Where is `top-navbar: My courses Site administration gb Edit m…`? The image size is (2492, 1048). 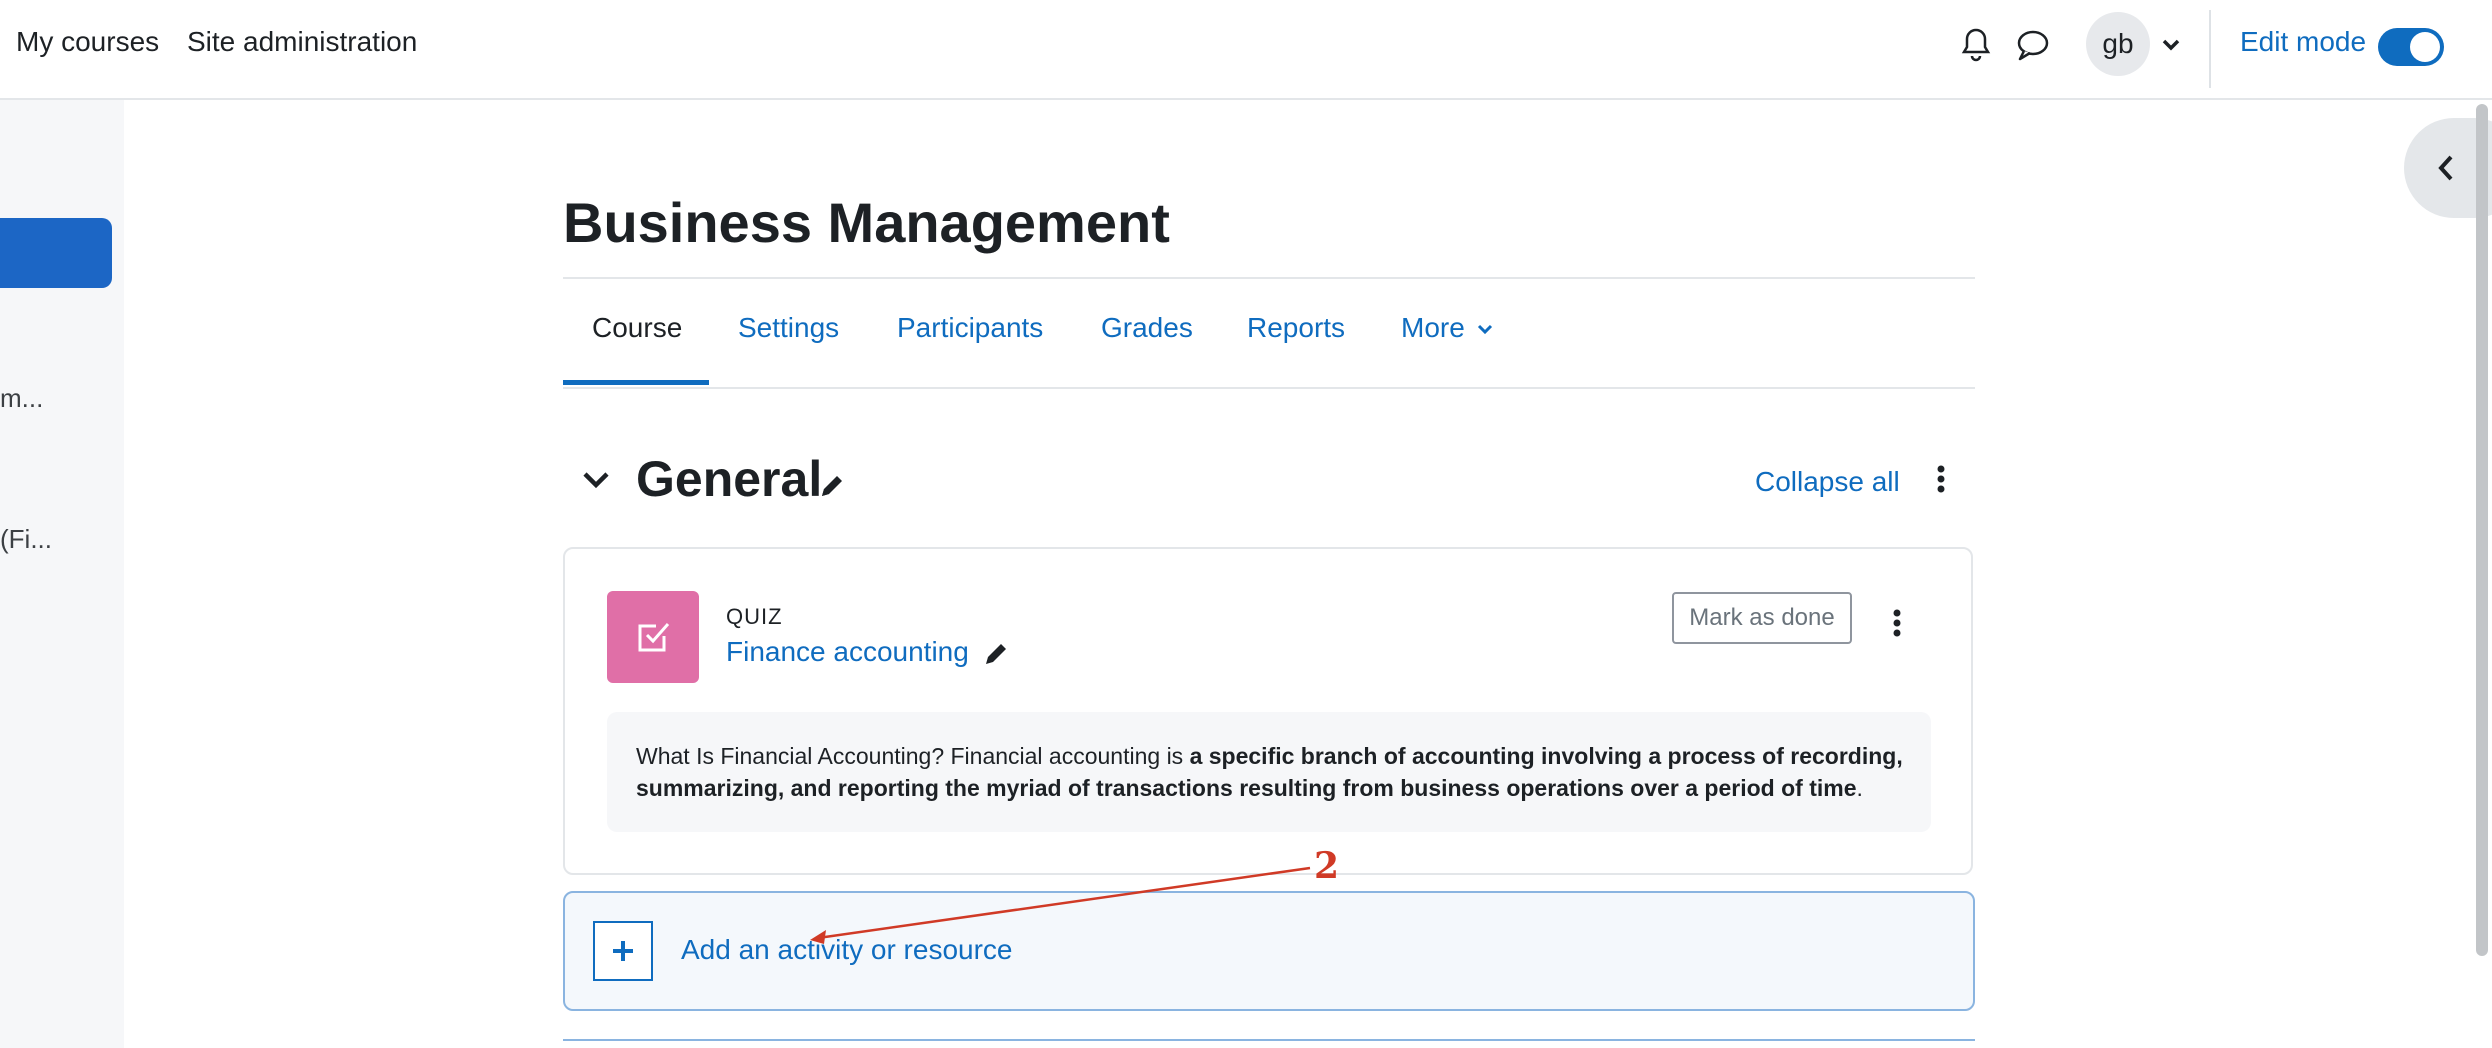
top-navbar: My courses Site administration gb Edit m… is located at coordinates (1246, 50).